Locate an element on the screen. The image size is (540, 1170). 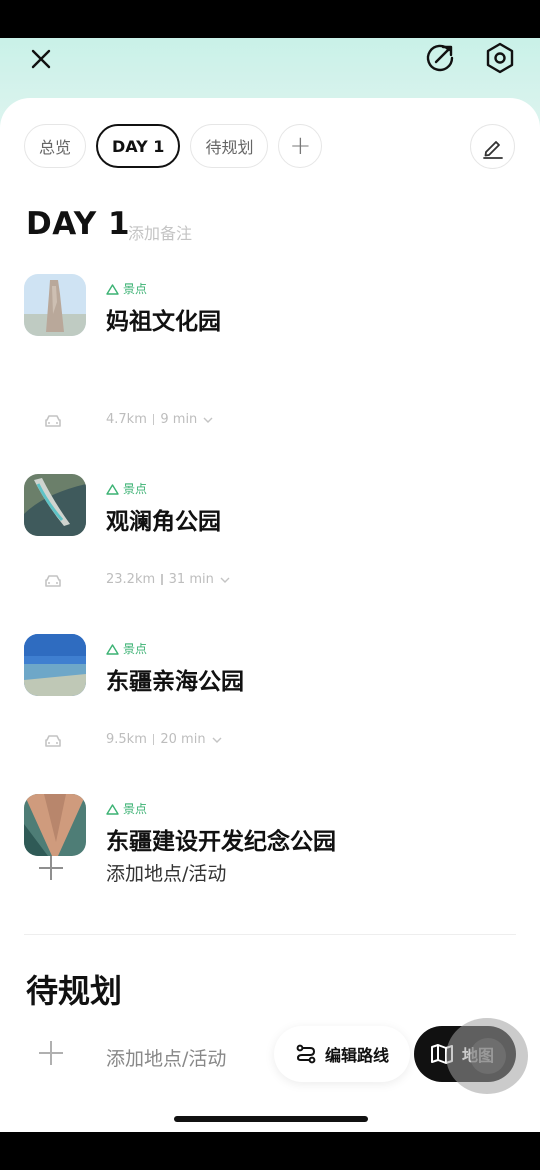
poi-item: 景点 东疆亲海公园 is located at coordinates (264, 665).